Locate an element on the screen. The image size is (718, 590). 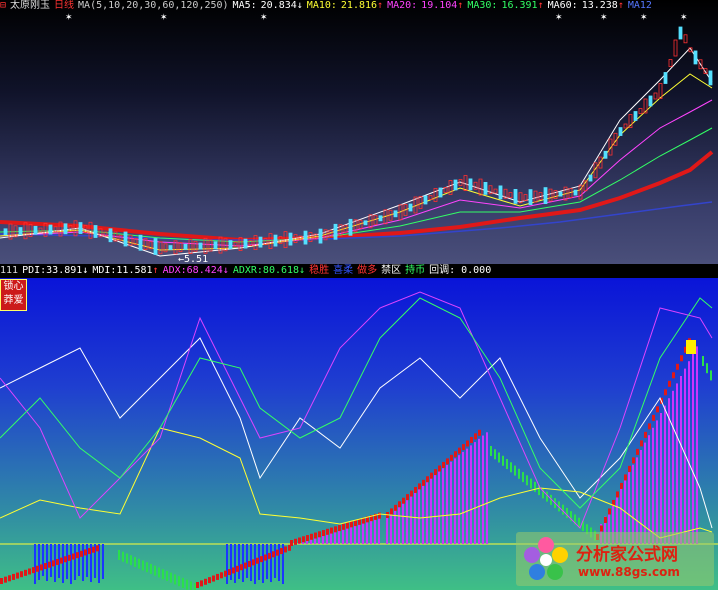
ma5-label: MA5: is located at coordinates (244, 5).